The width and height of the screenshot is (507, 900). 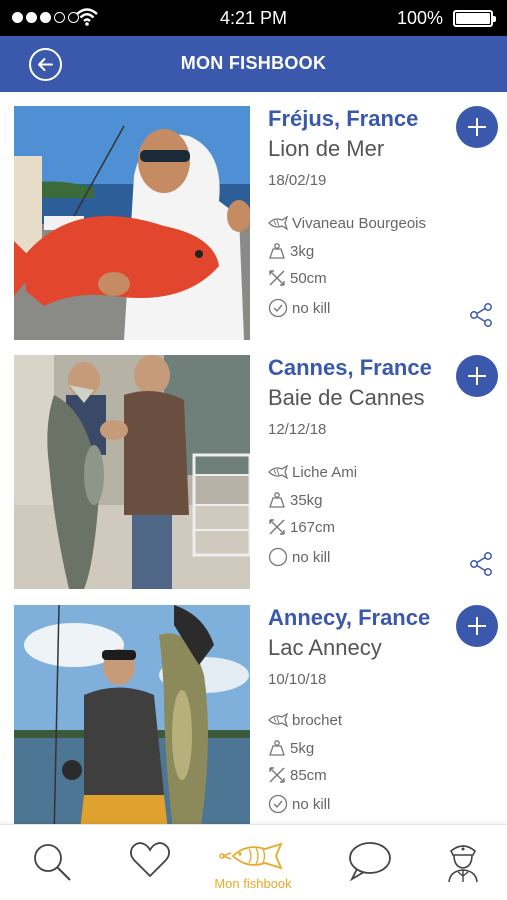 I want to click on weight-text: 3kg, so click(x=302, y=251).